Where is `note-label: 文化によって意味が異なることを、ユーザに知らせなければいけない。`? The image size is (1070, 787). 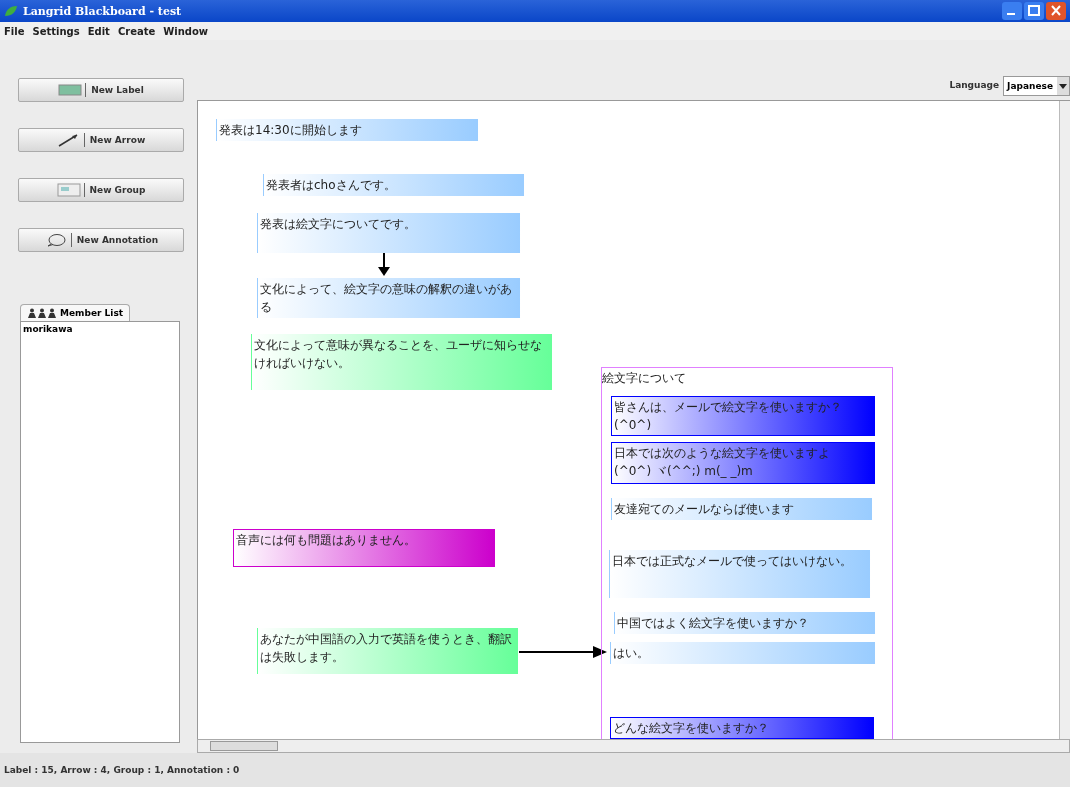
note-label: 文化によって意味が異なることを、ユーザに知らせなければいけない。 is located at coordinates (402, 362).